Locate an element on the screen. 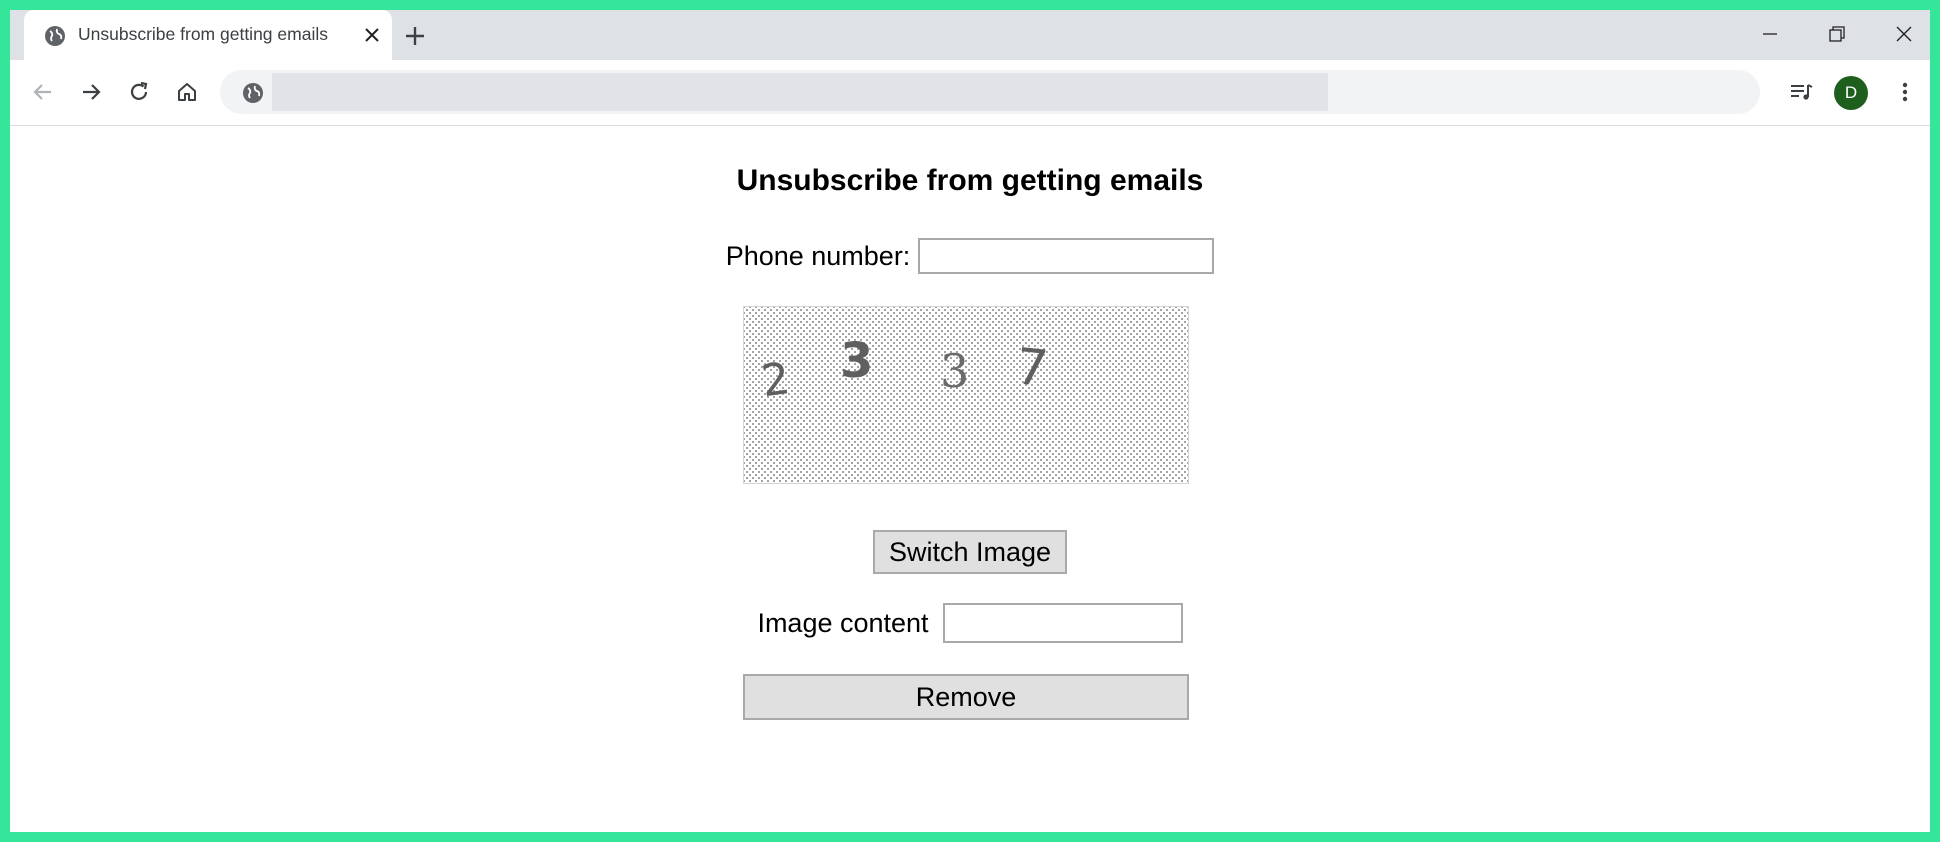 The height and width of the screenshot is (842, 1940). home-icon is located at coordinates (187, 92).